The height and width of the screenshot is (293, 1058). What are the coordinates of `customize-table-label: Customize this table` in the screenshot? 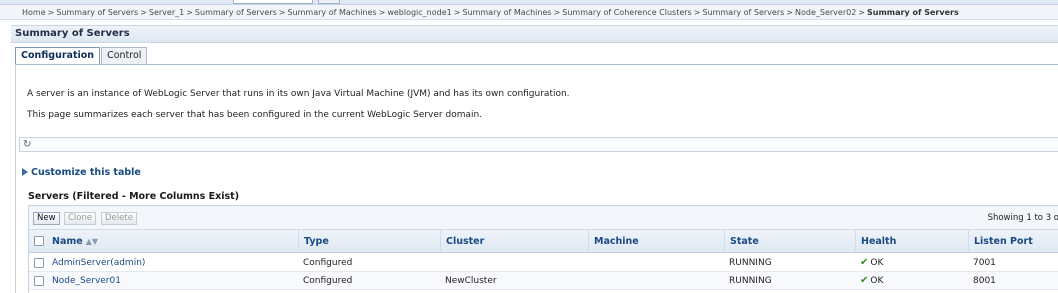 It's located at (86, 172).